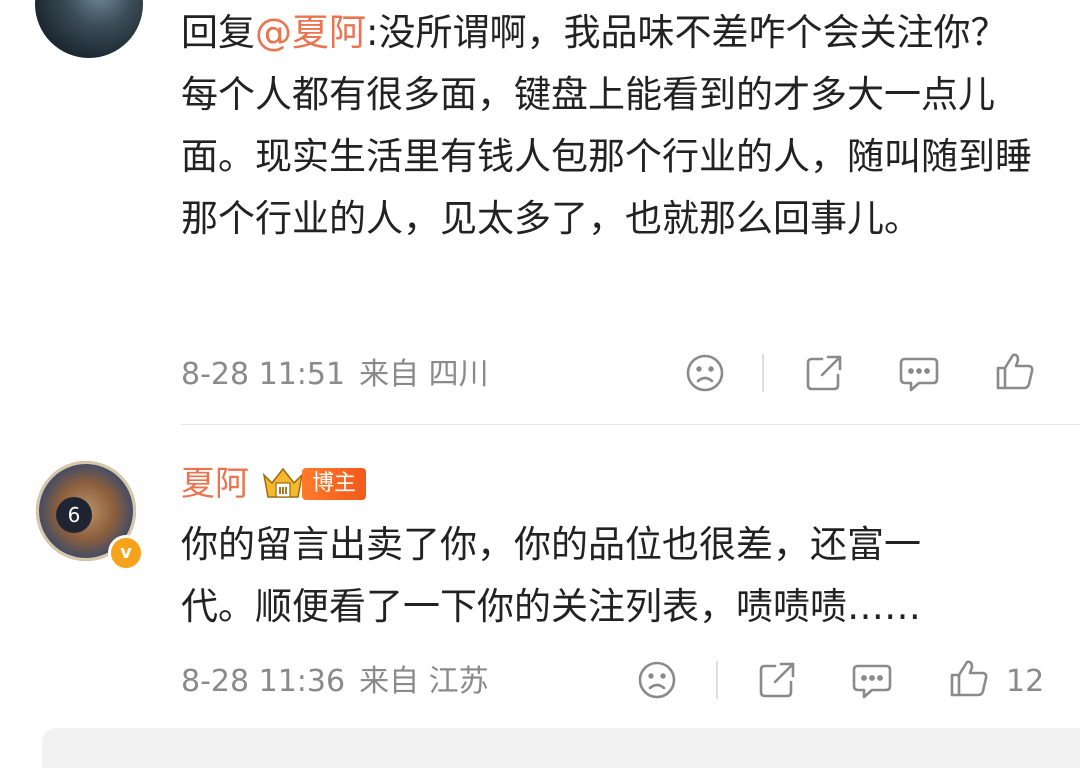 The height and width of the screenshot is (768, 1080). I want to click on comment-location: 来自 四川, so click(424, 374).